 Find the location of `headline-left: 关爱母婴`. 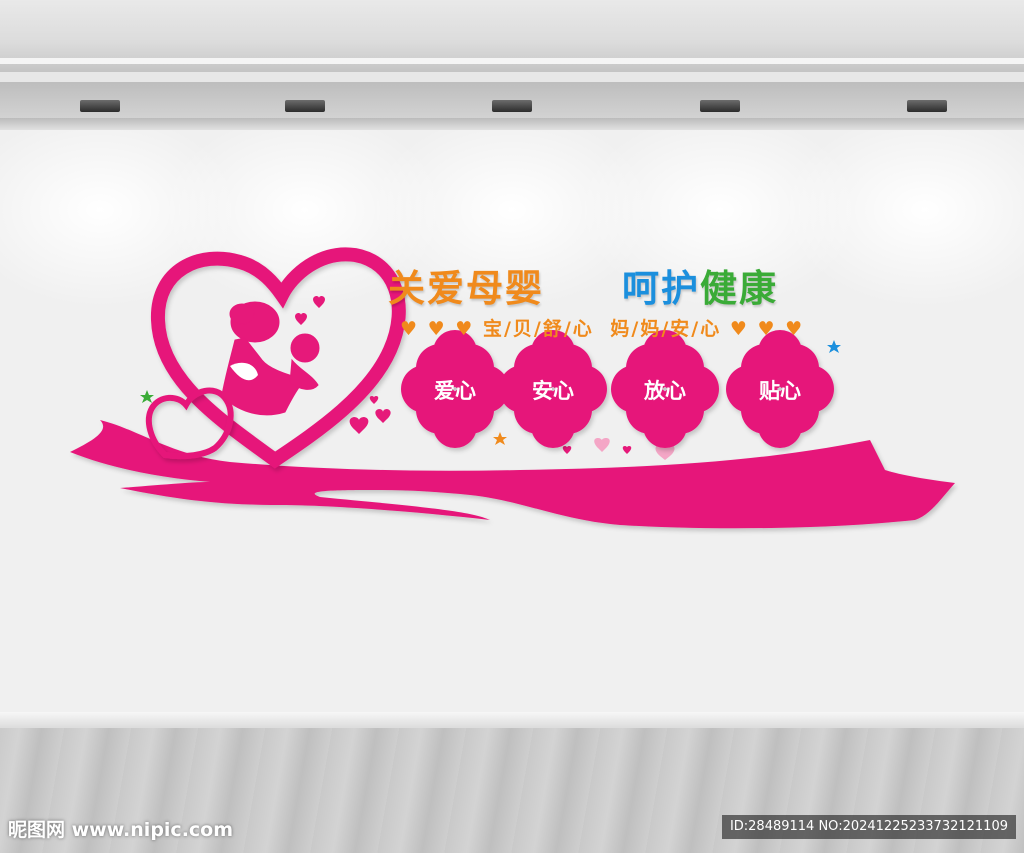

headline-left: 关爱母婴 is located at coordinates (466, 285).